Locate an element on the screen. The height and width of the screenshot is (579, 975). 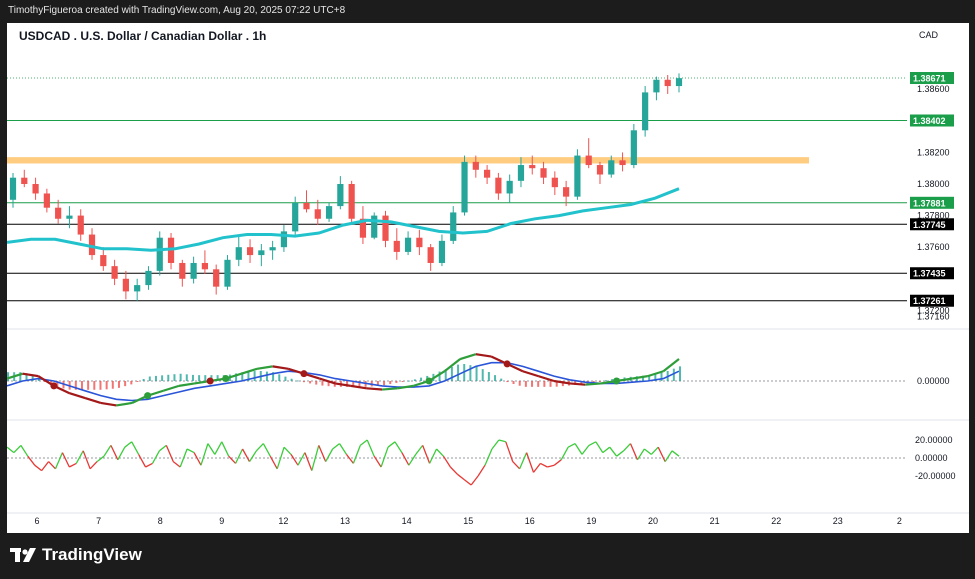
oscillator-tick-label: -20.00000 is located at coordinates (935, 476).